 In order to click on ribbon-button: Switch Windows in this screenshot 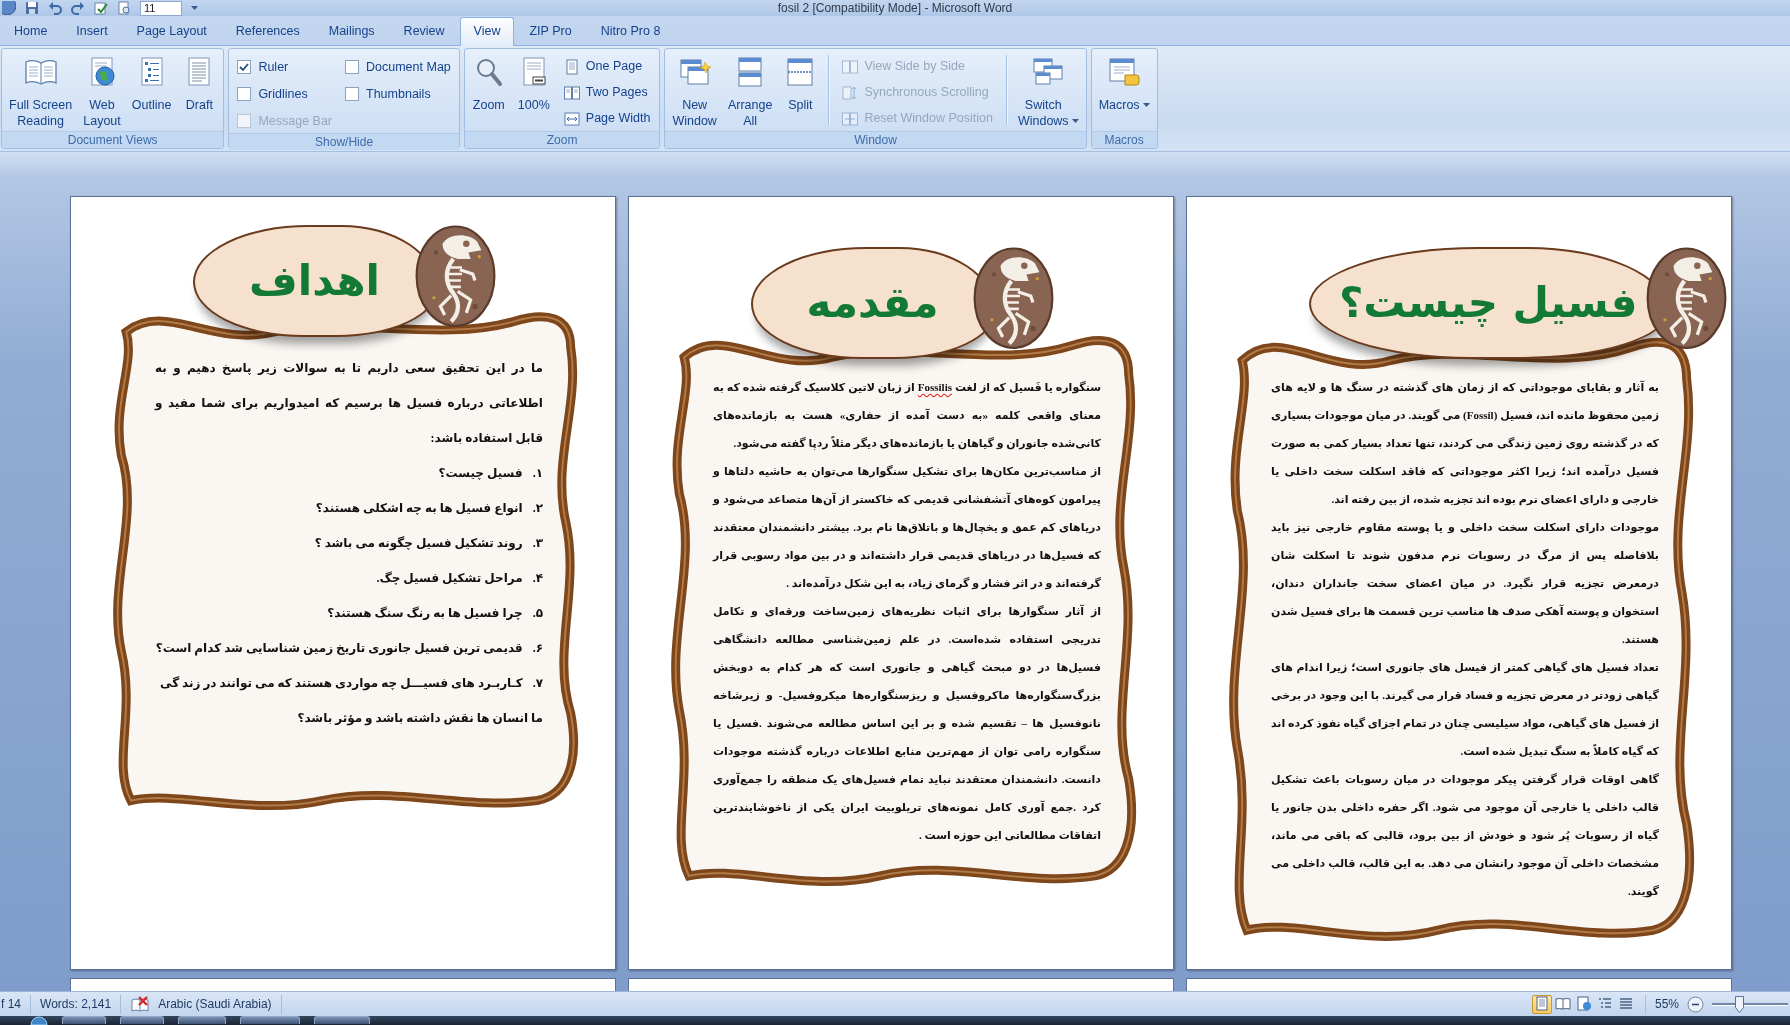, I will do `click(1048, 90)`.